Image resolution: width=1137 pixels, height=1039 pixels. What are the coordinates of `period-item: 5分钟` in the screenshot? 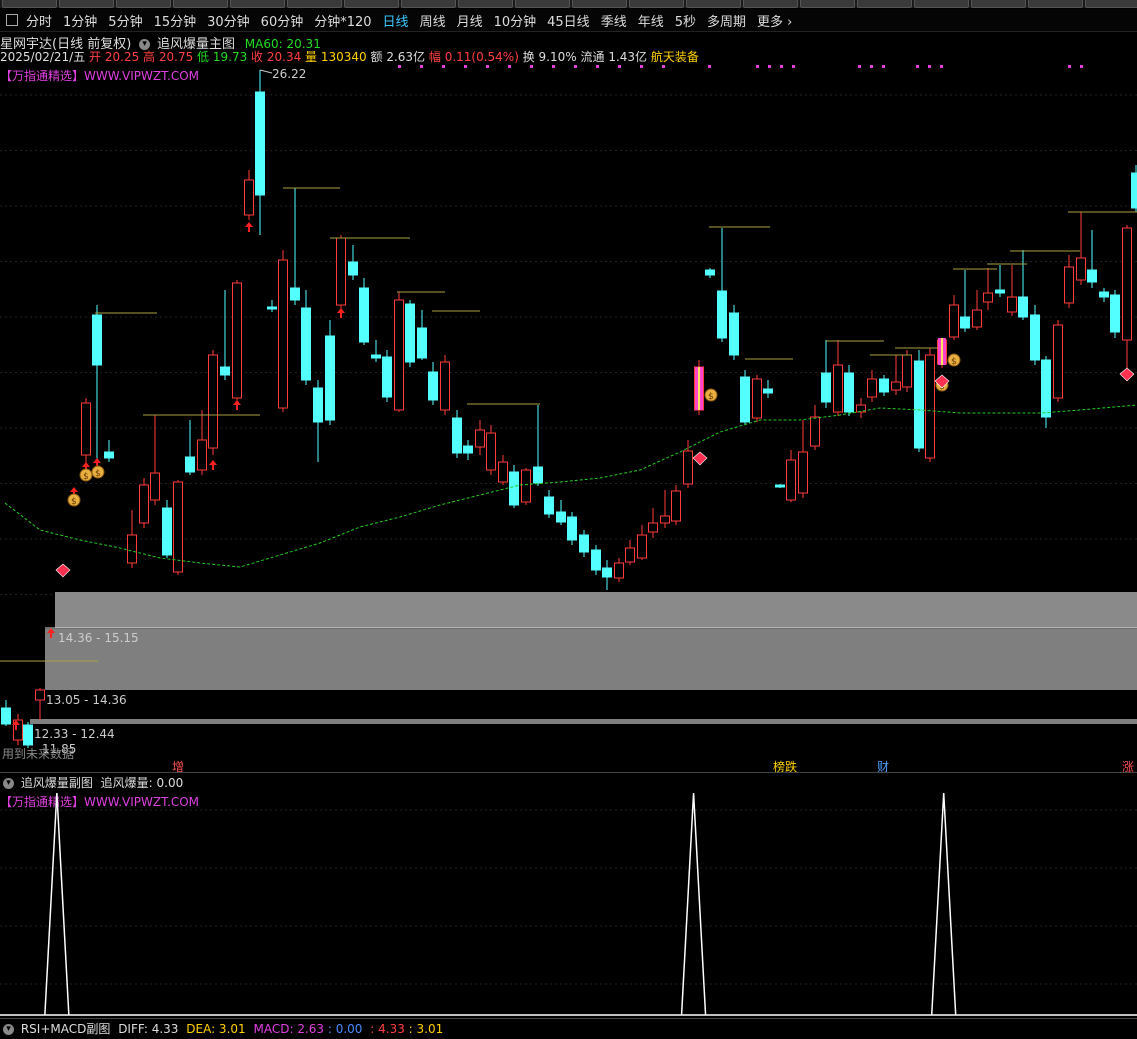 It's located at (125, 20).